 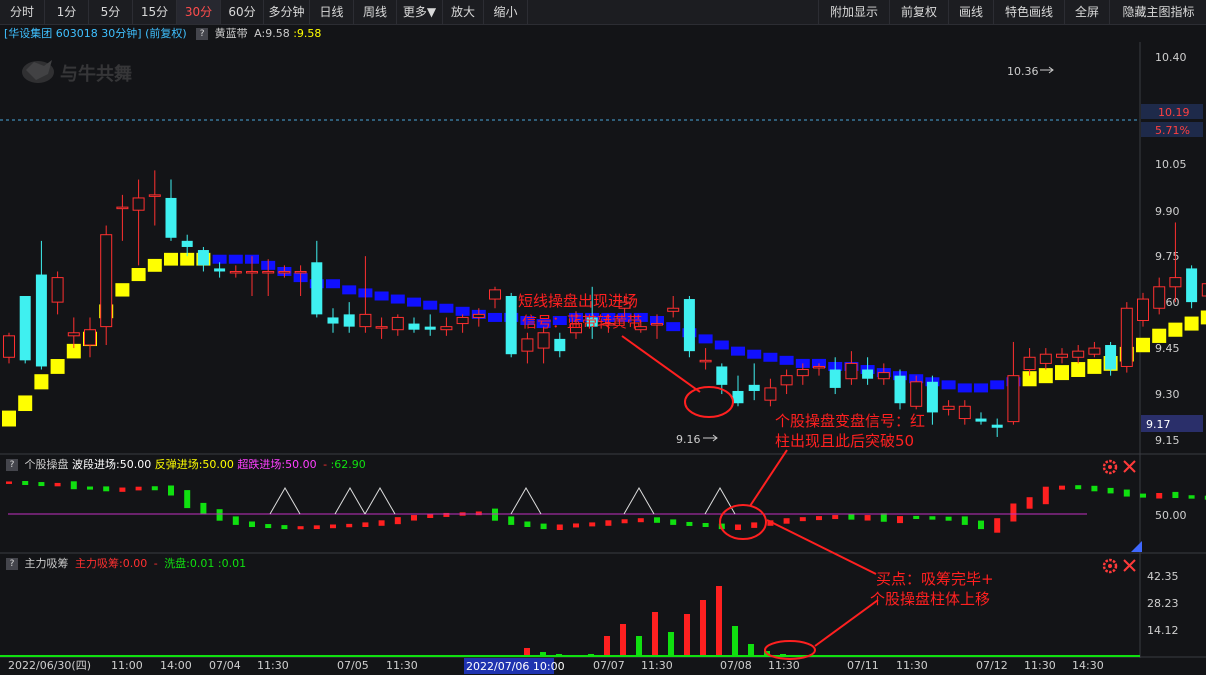 I want to click on signal1-circle, so click(x=709, y=402).